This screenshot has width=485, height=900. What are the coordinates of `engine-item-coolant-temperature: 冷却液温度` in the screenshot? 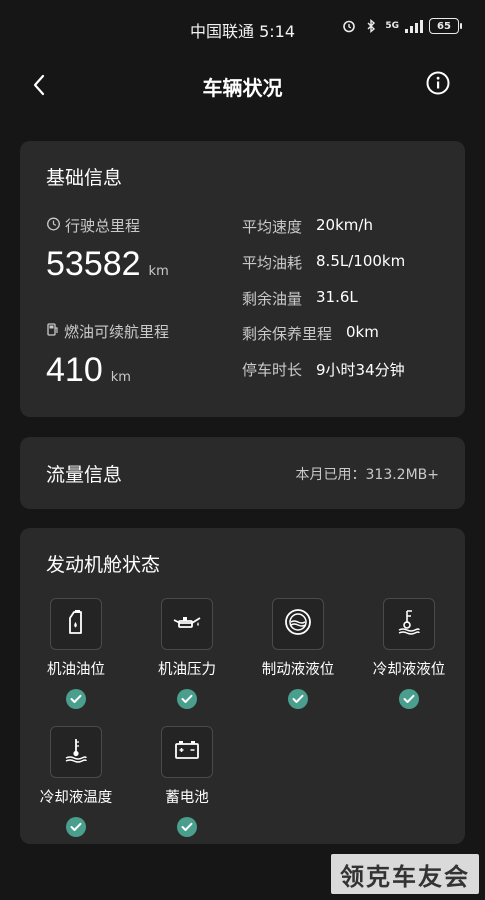 It's located at (76, 781).